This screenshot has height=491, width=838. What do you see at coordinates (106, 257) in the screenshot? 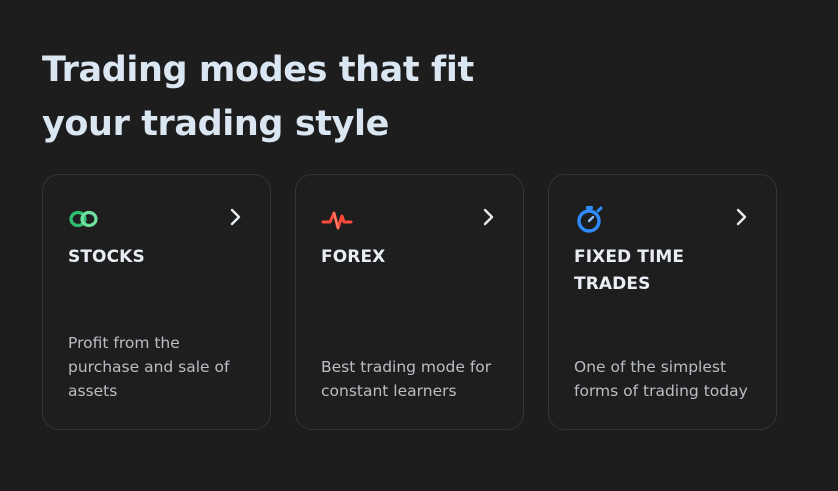
I see `card-title: STOCKS` at bounding box center [106, 257].